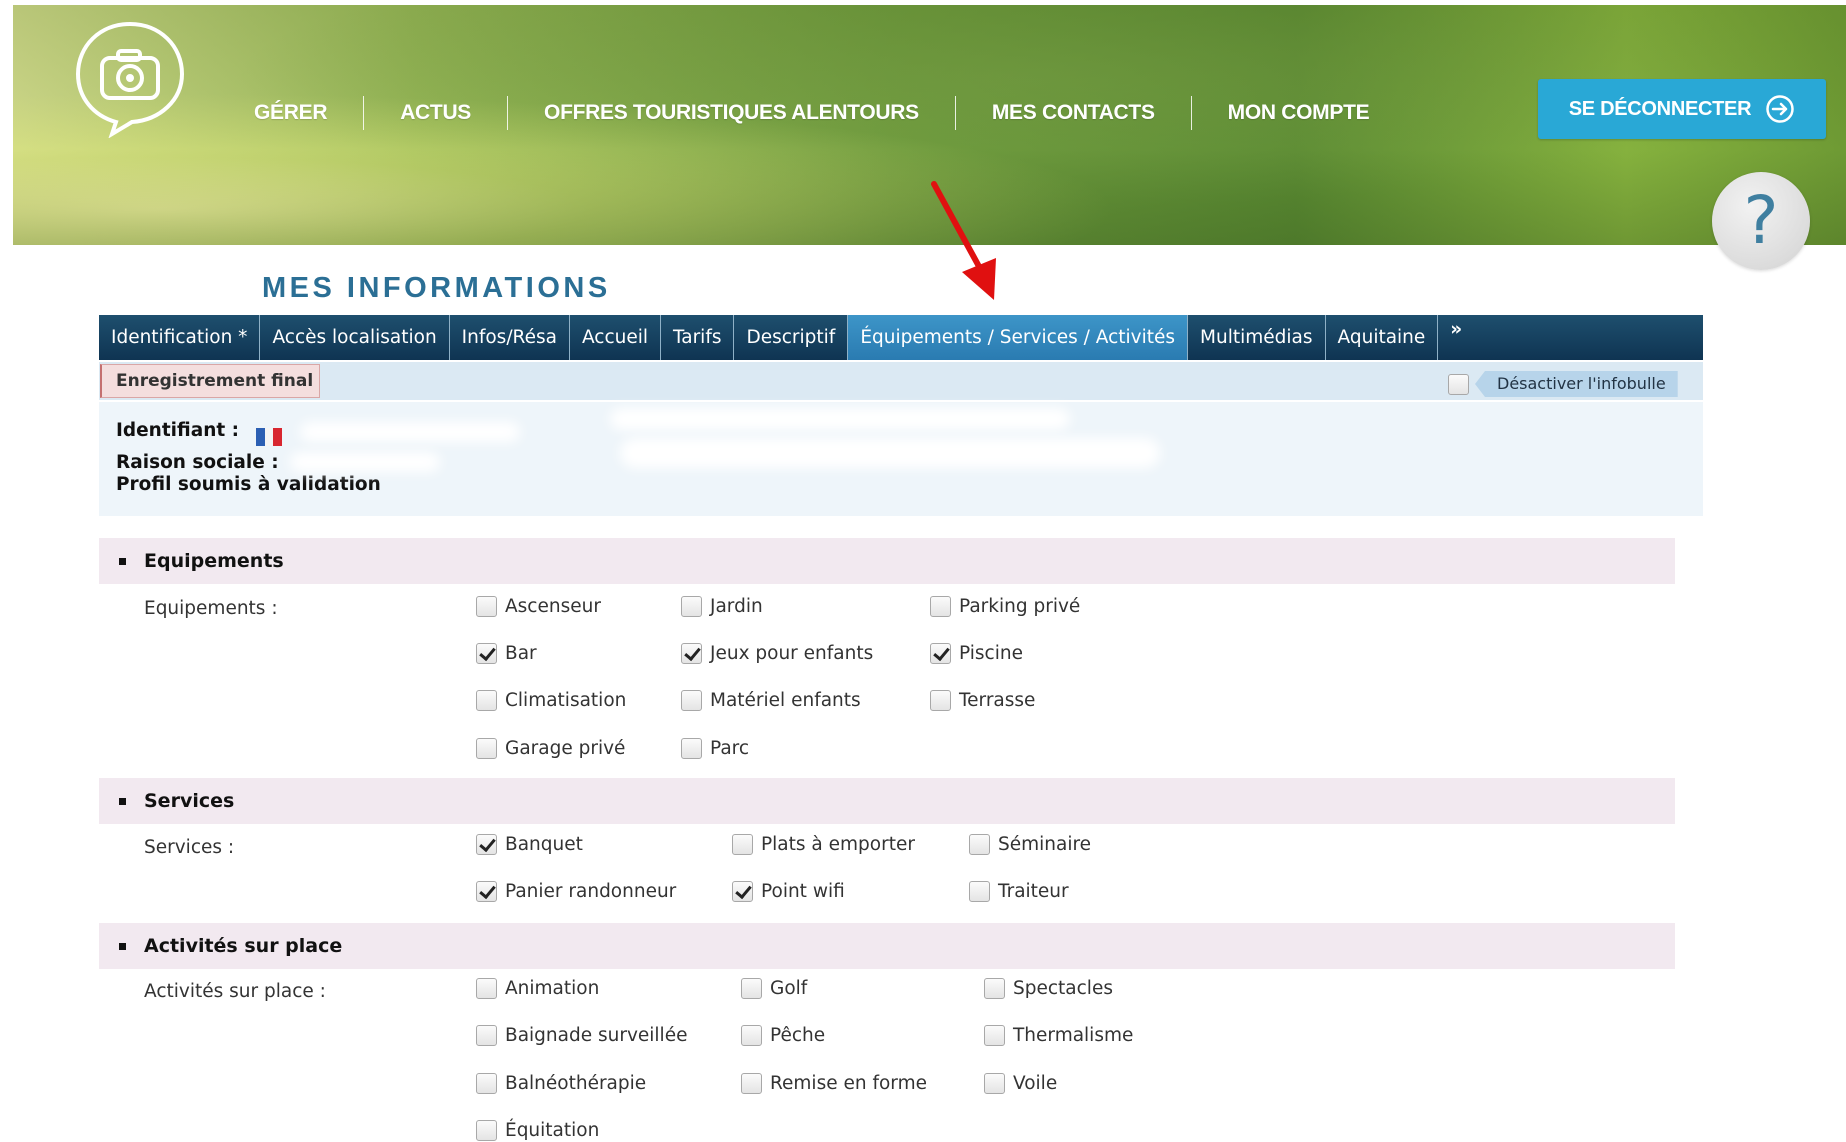 This screenshot has width=1846, height=1142. Describe the element at coordinates (848, 1083) in the screenshot. I see `option-label: Remise en forme` at that location.